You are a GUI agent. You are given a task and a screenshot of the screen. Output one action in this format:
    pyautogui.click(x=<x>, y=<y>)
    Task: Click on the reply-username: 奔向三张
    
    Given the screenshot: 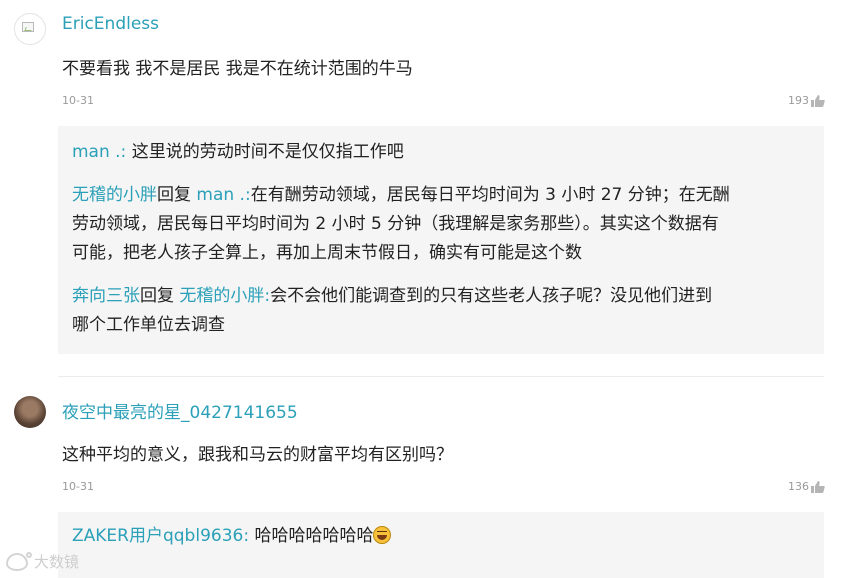 What is the action you would take?
    pyautogui.click(x=106, y=296)
    